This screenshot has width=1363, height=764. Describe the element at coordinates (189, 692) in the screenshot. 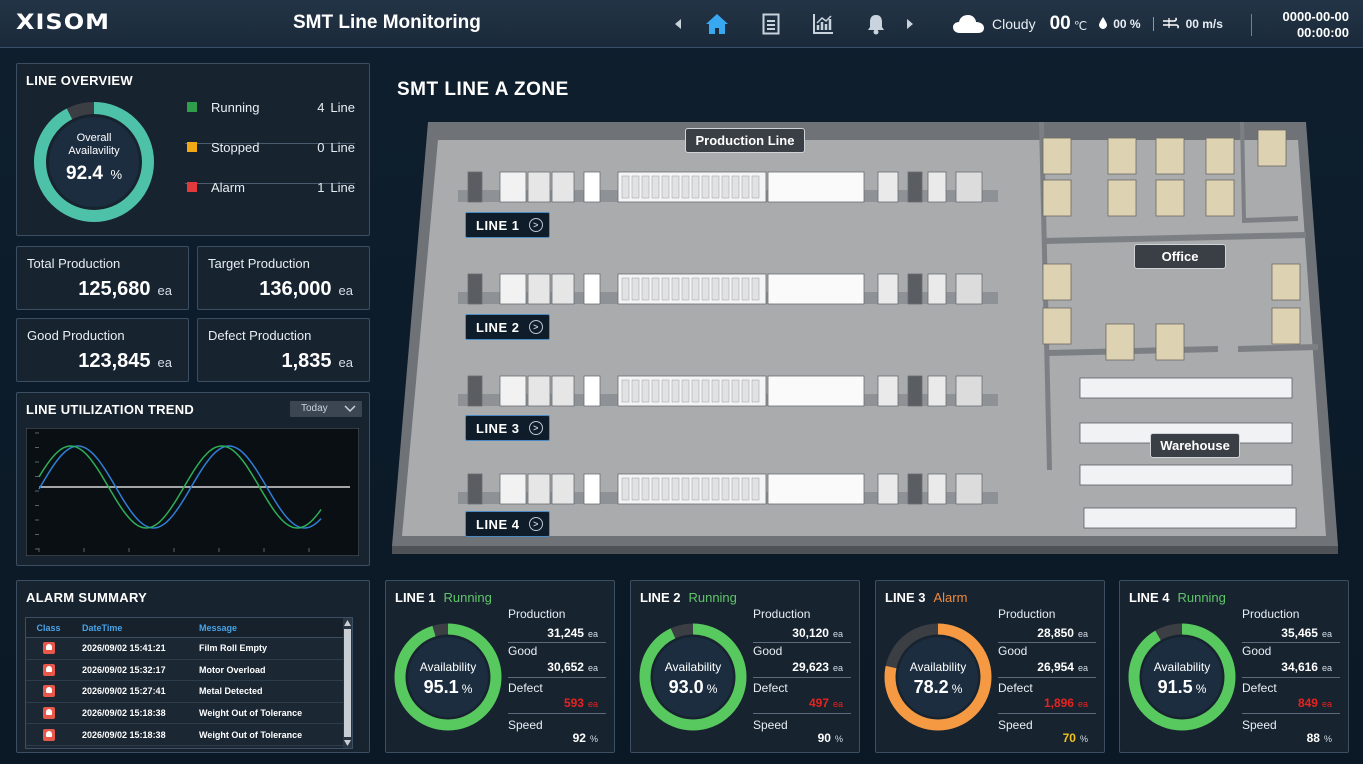

I see `table-row: 2026/09/02 15:27:41 Metal Detected` at that location.